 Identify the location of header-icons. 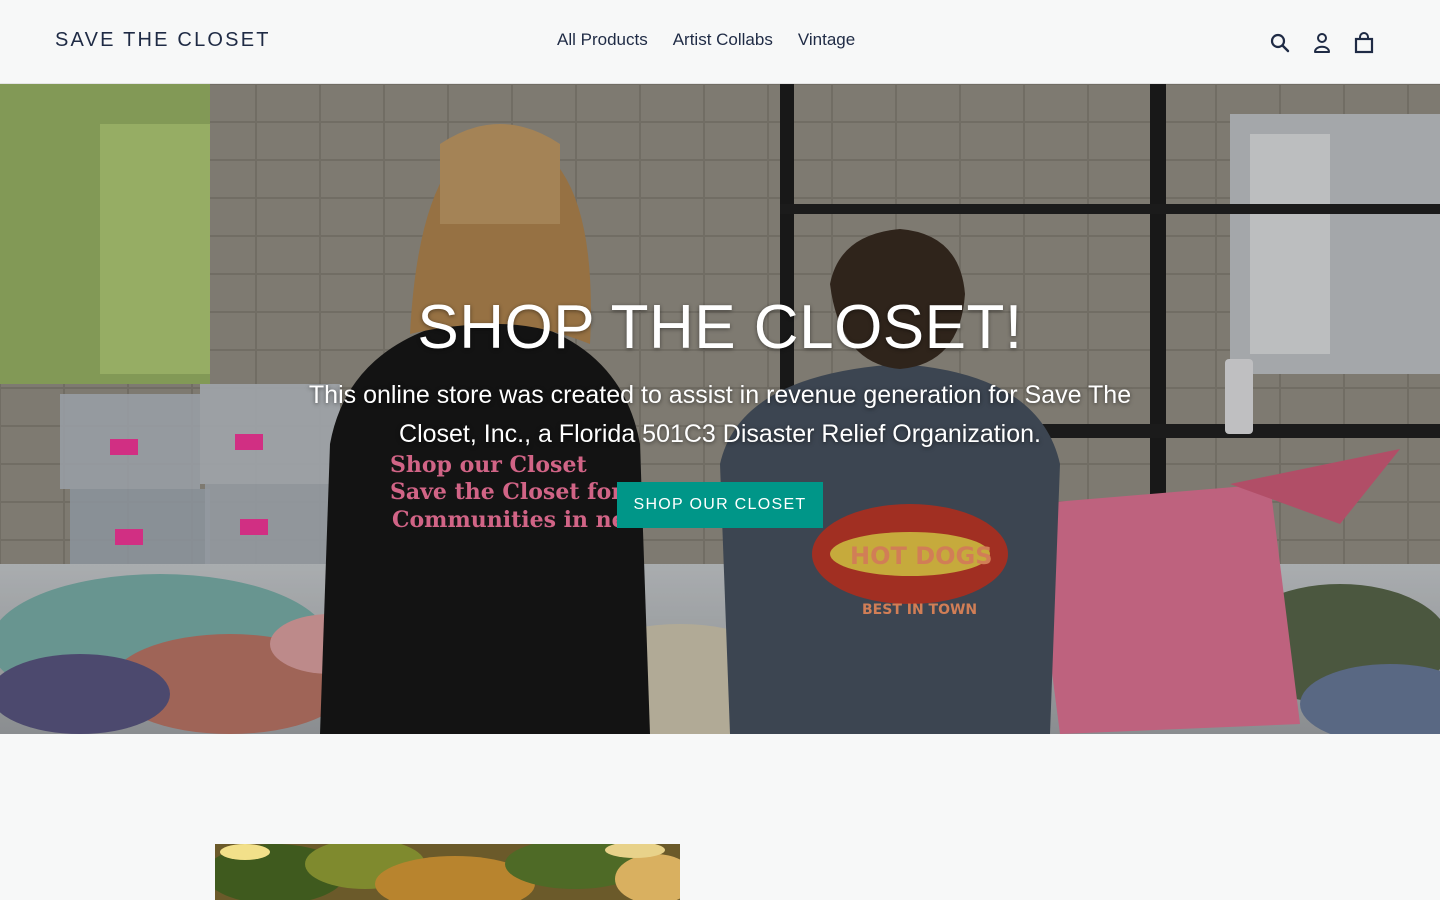
(1322, 43).